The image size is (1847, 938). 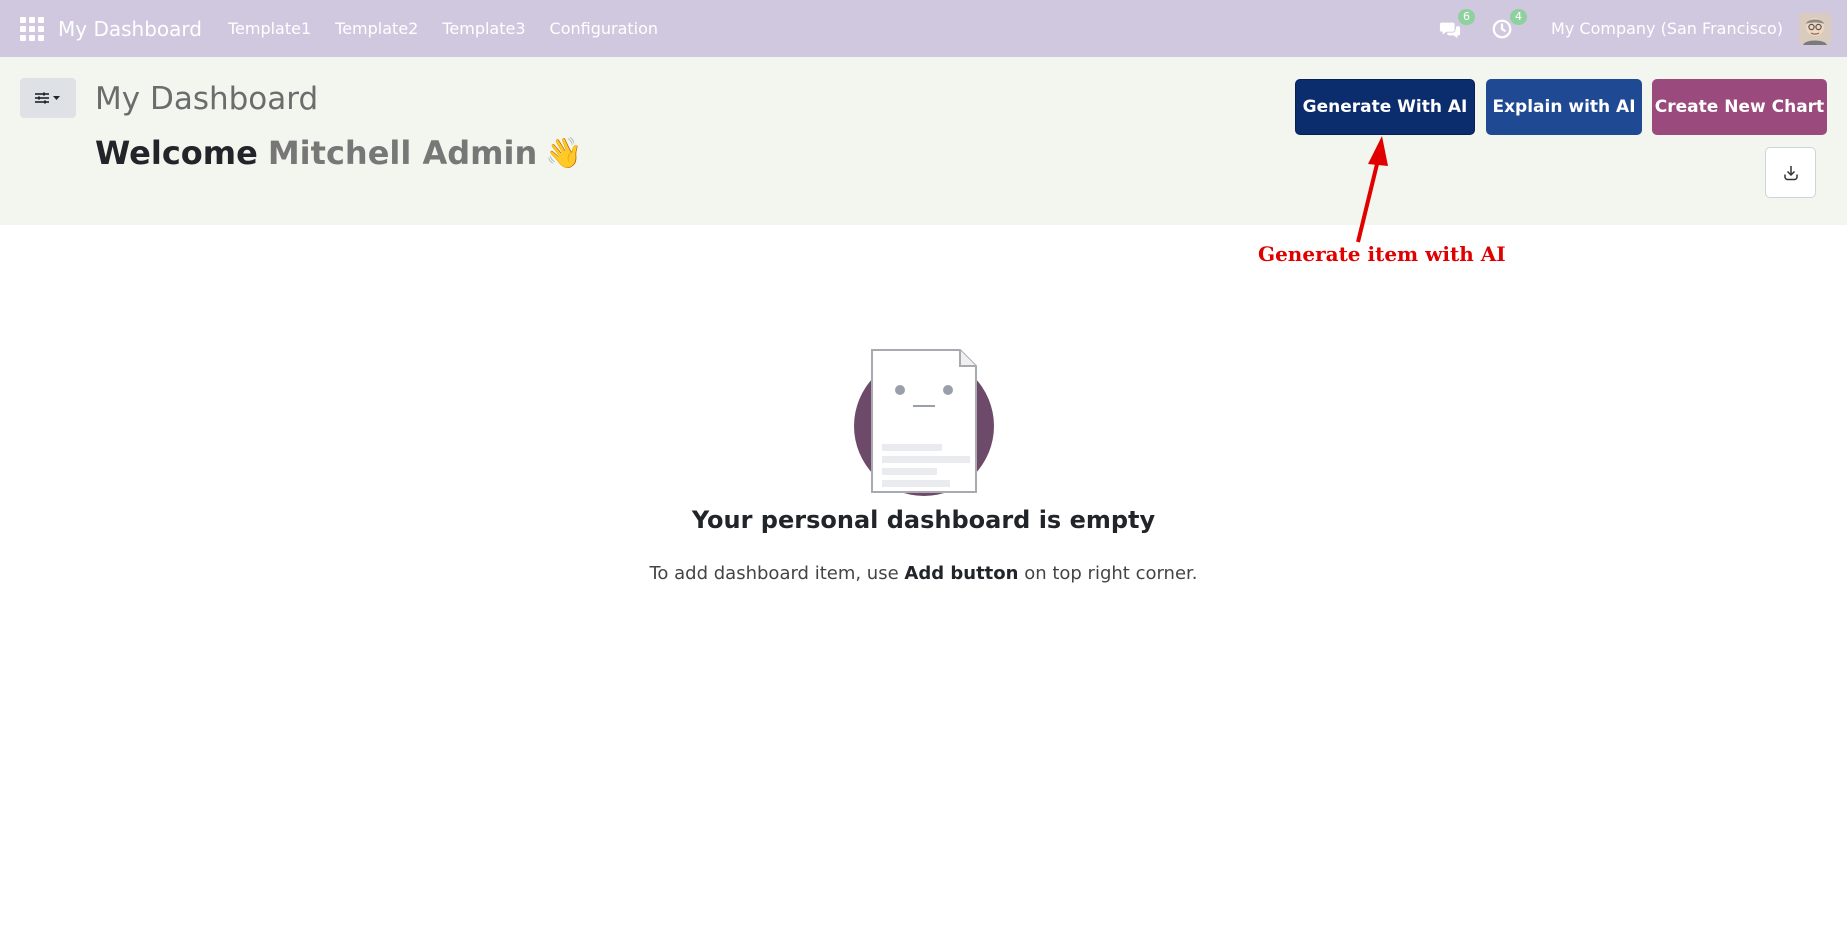 What do you see at coordinates (269, 28) in the screenshot?
I see `menu-item-template1: Template1` at bounding box center [269, 28].